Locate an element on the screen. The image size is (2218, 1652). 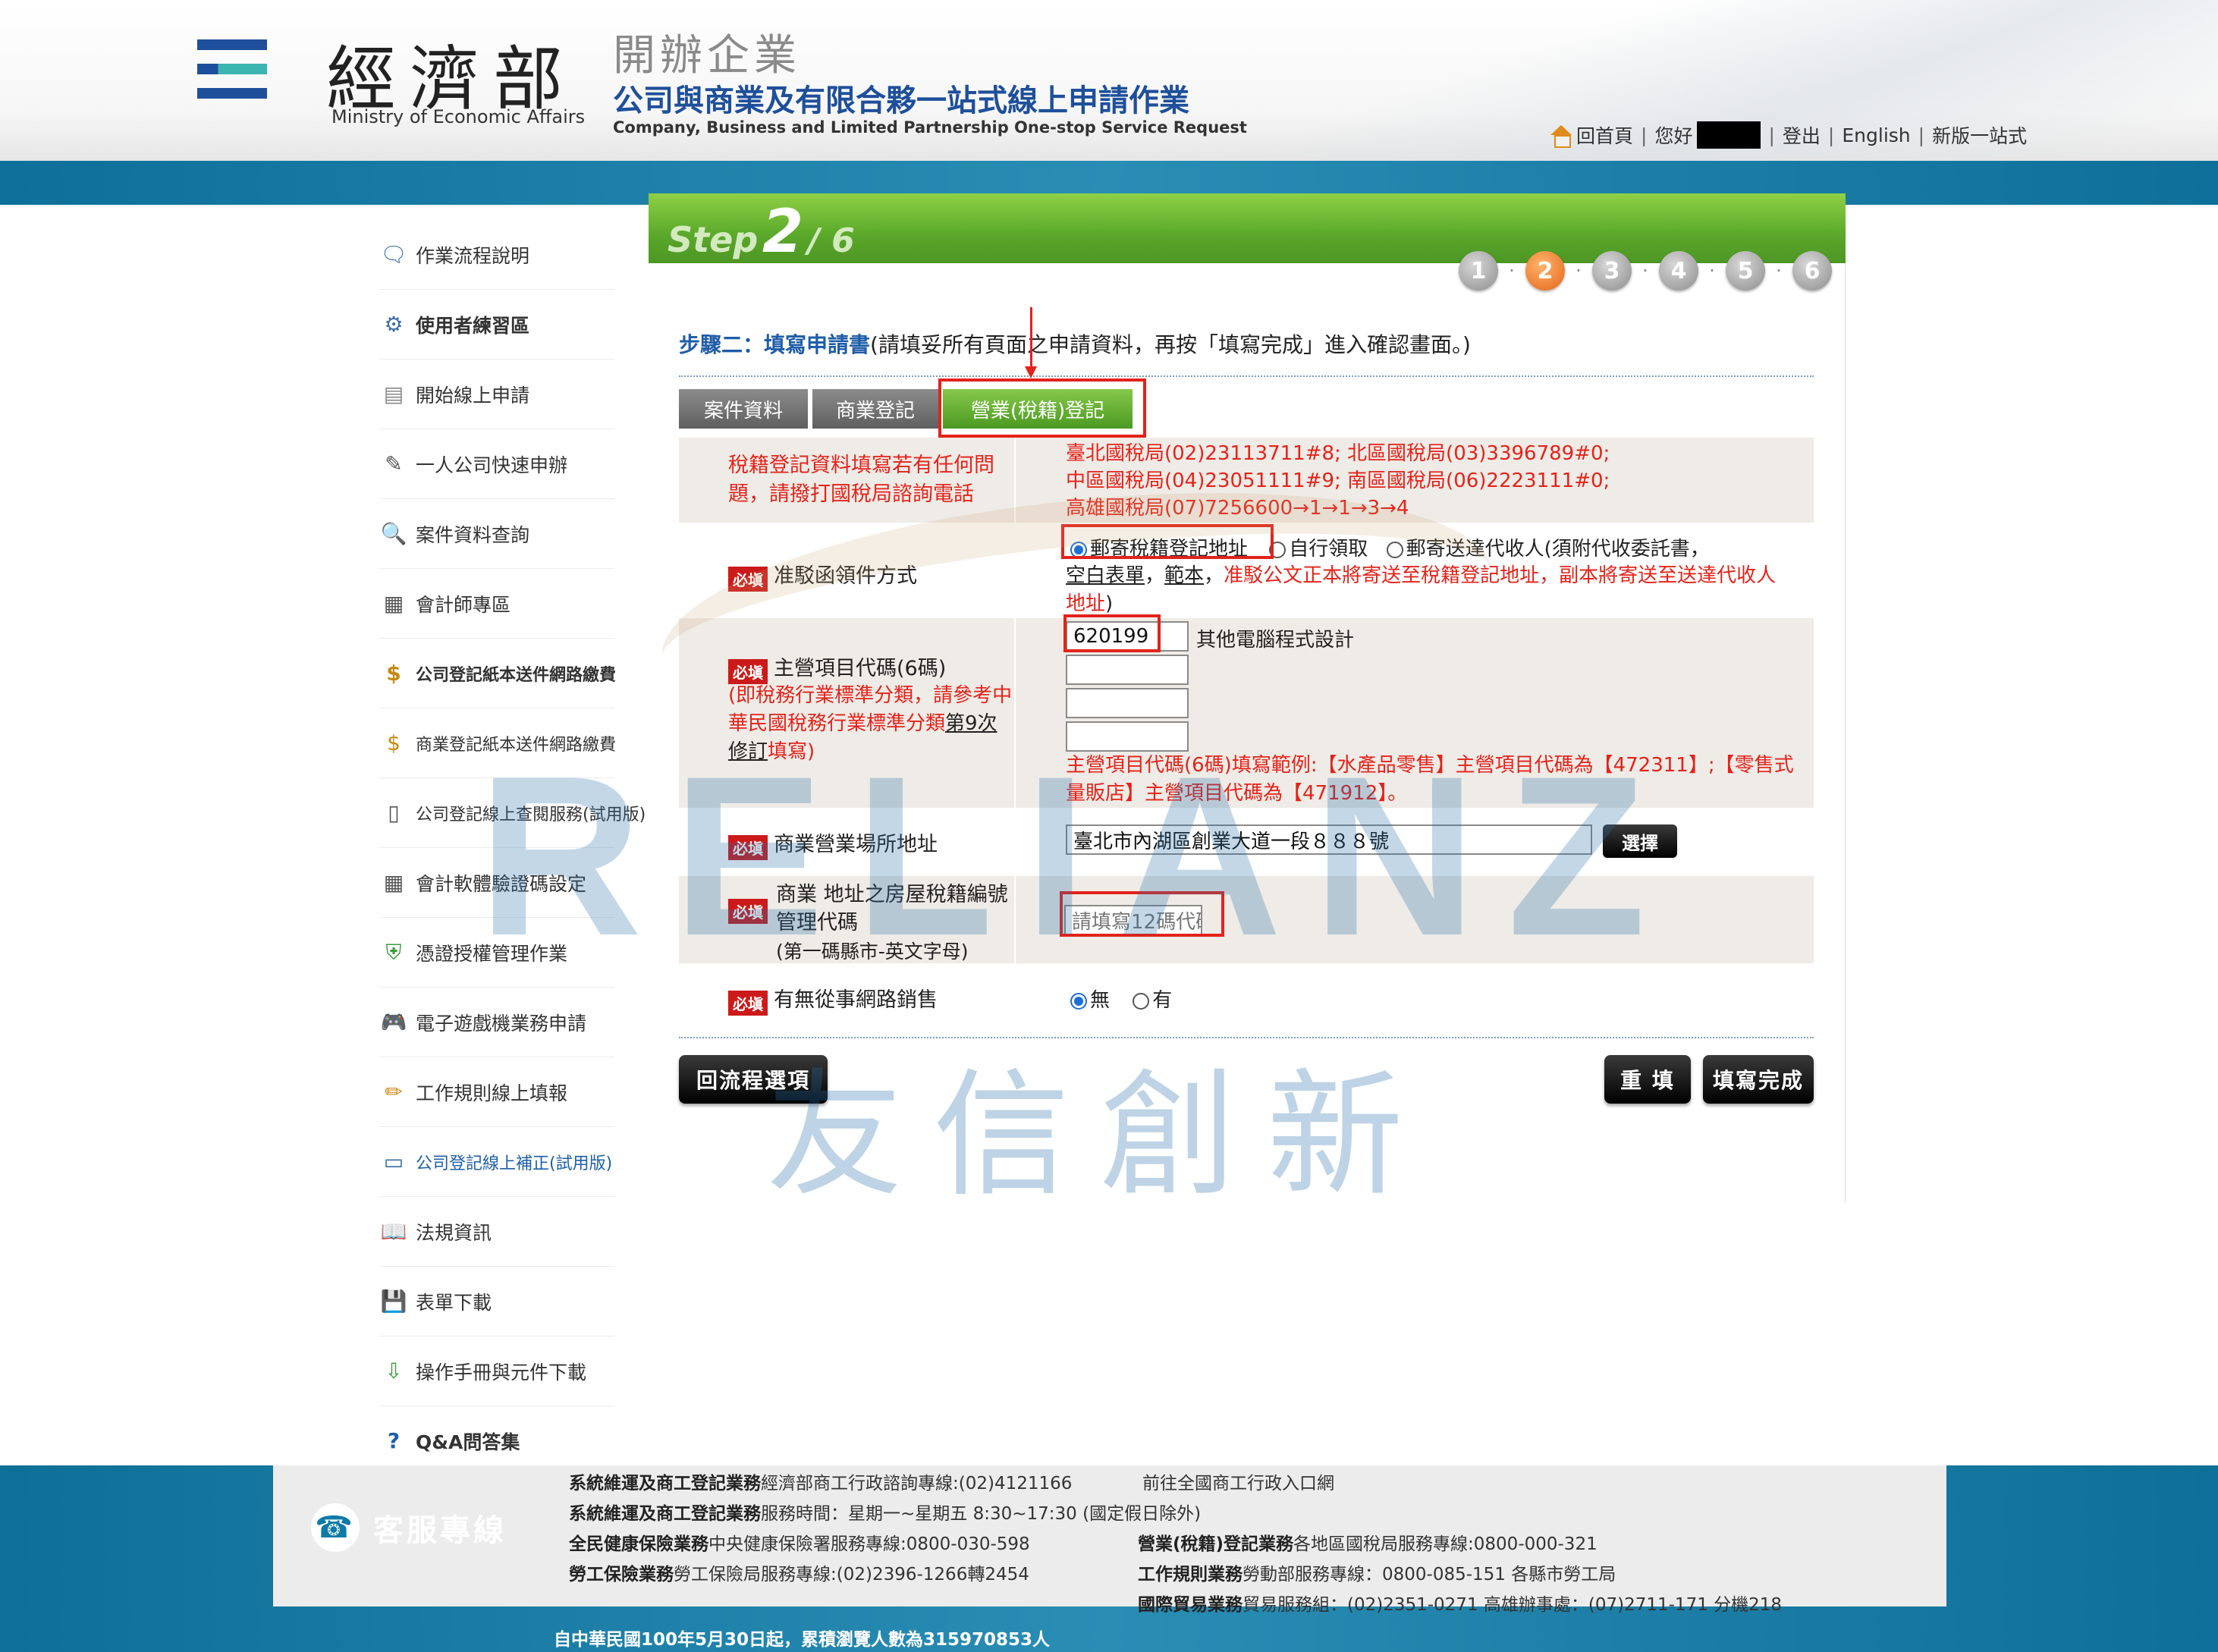
footer-line: 工作規則業務勞動部服務專線：0800-085-151 各縣市勞工局 is located at coordinates (1377, 1574).